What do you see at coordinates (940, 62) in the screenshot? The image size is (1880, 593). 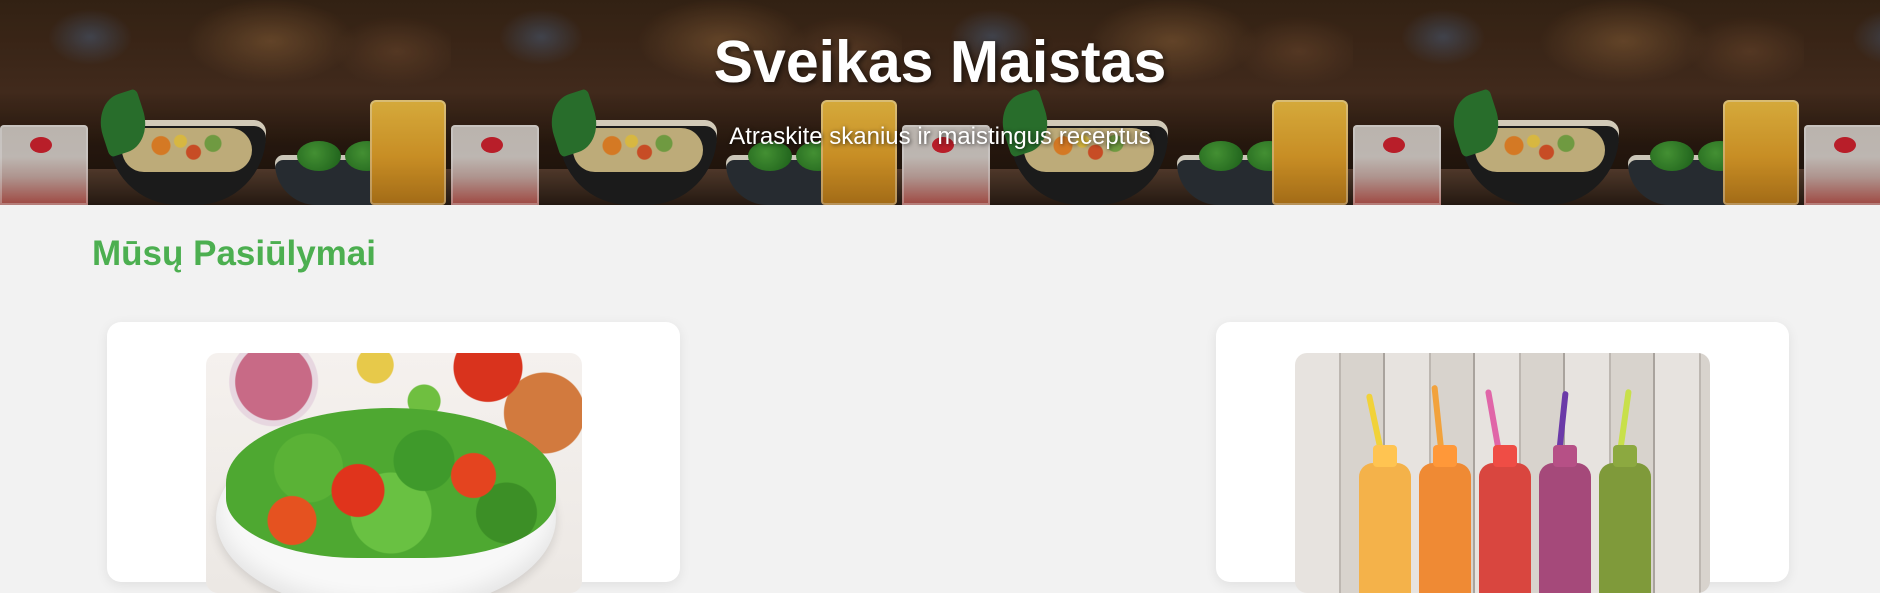 I see `page-title: Sveikas Maistas` at bounding box center [940, 62].